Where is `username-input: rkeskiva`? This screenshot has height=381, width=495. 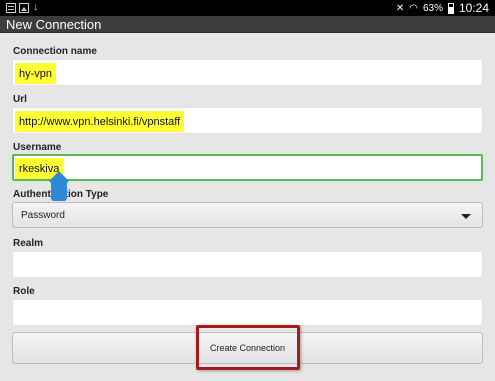
username-input: rkeskiva is located at coordinates (247, 167).